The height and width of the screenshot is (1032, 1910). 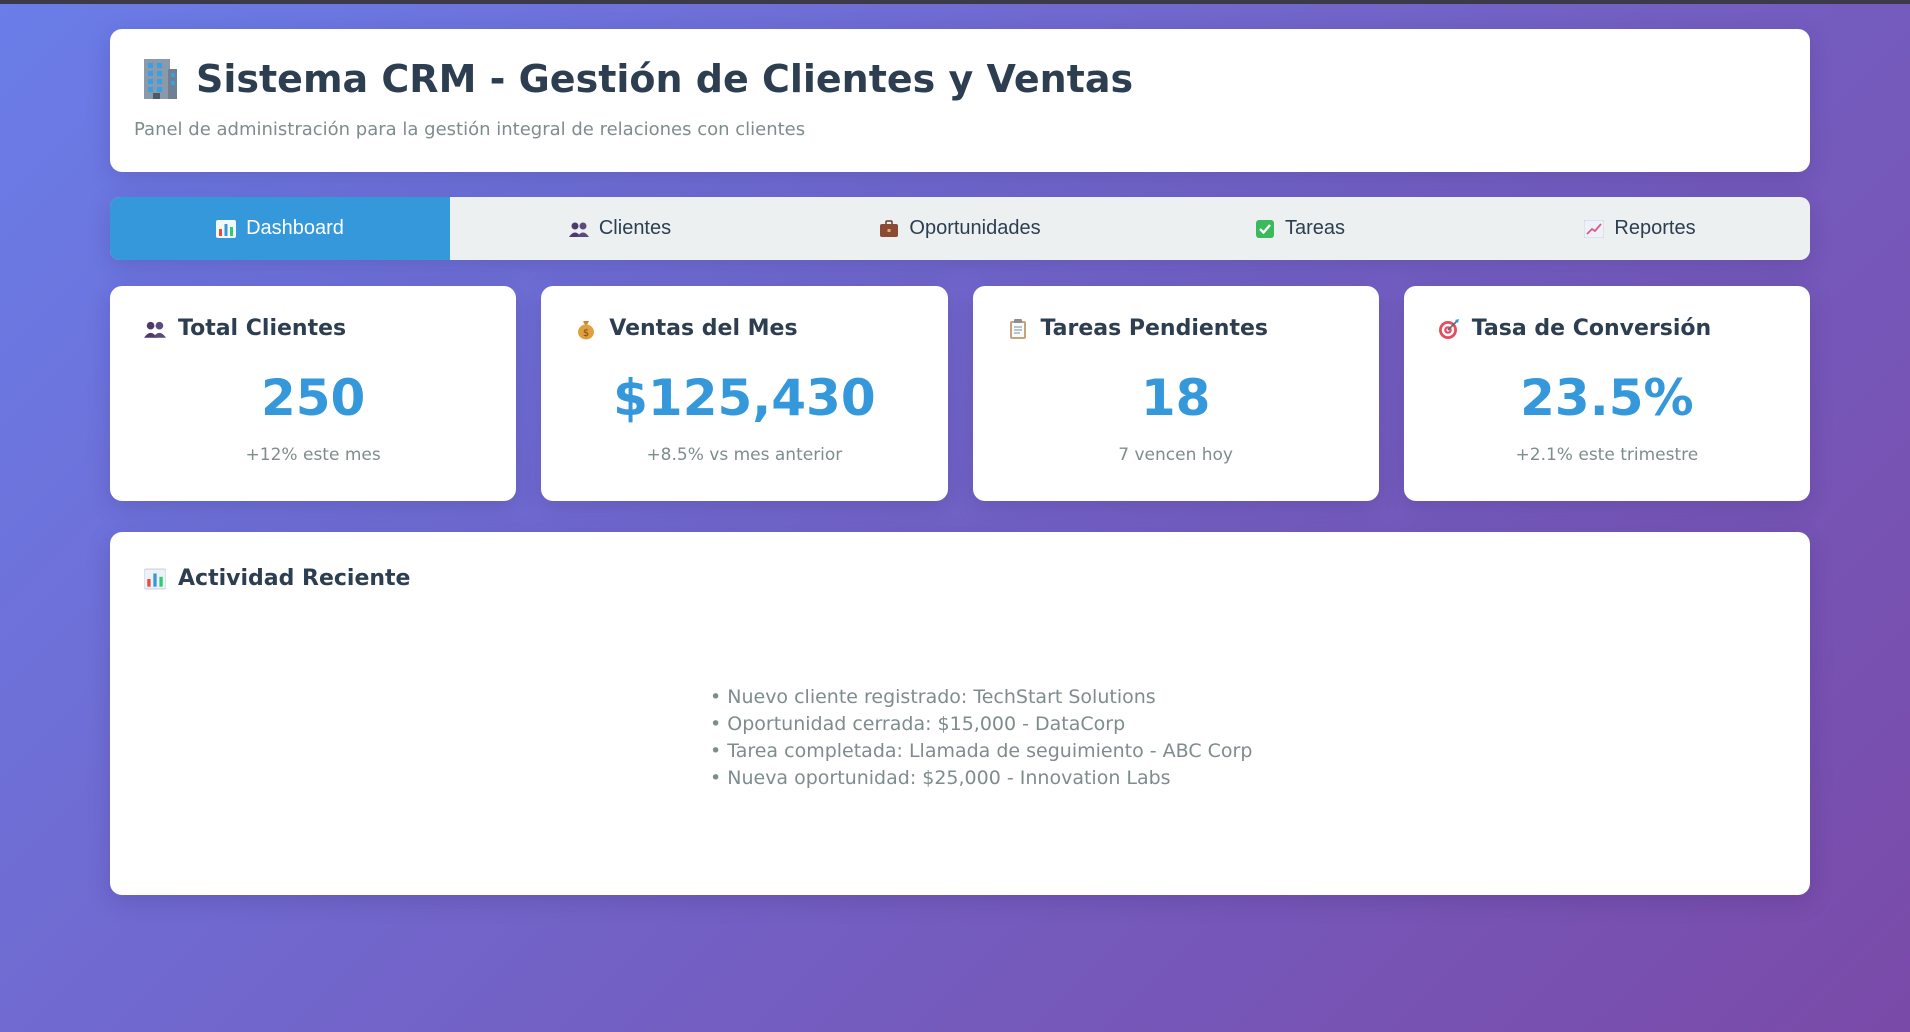 I want to click on card-subtext: +12% este mes, so click(x=313, y=455).